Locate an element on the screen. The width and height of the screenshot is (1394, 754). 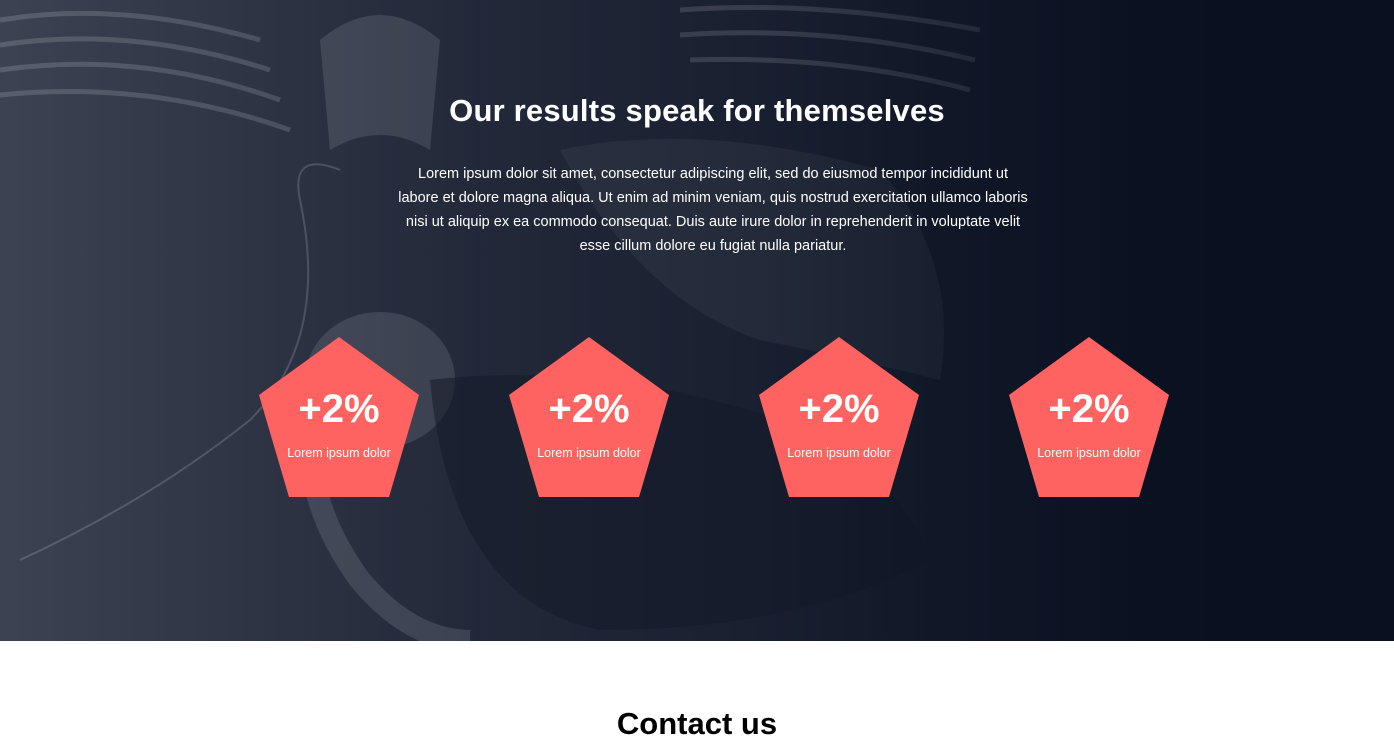
contact-title: Contact us is located at coordinates (697, 723).